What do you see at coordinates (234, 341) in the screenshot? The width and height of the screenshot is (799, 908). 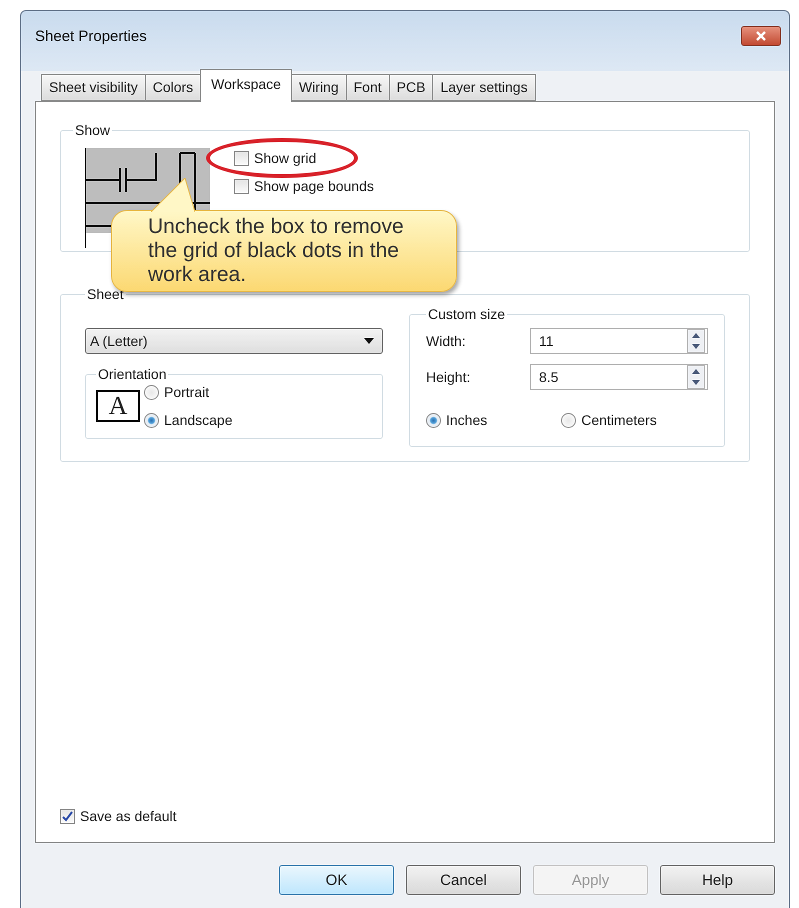 I see `sheet-size-dropdown: A (Letter)` at bounding box center [234, 341].